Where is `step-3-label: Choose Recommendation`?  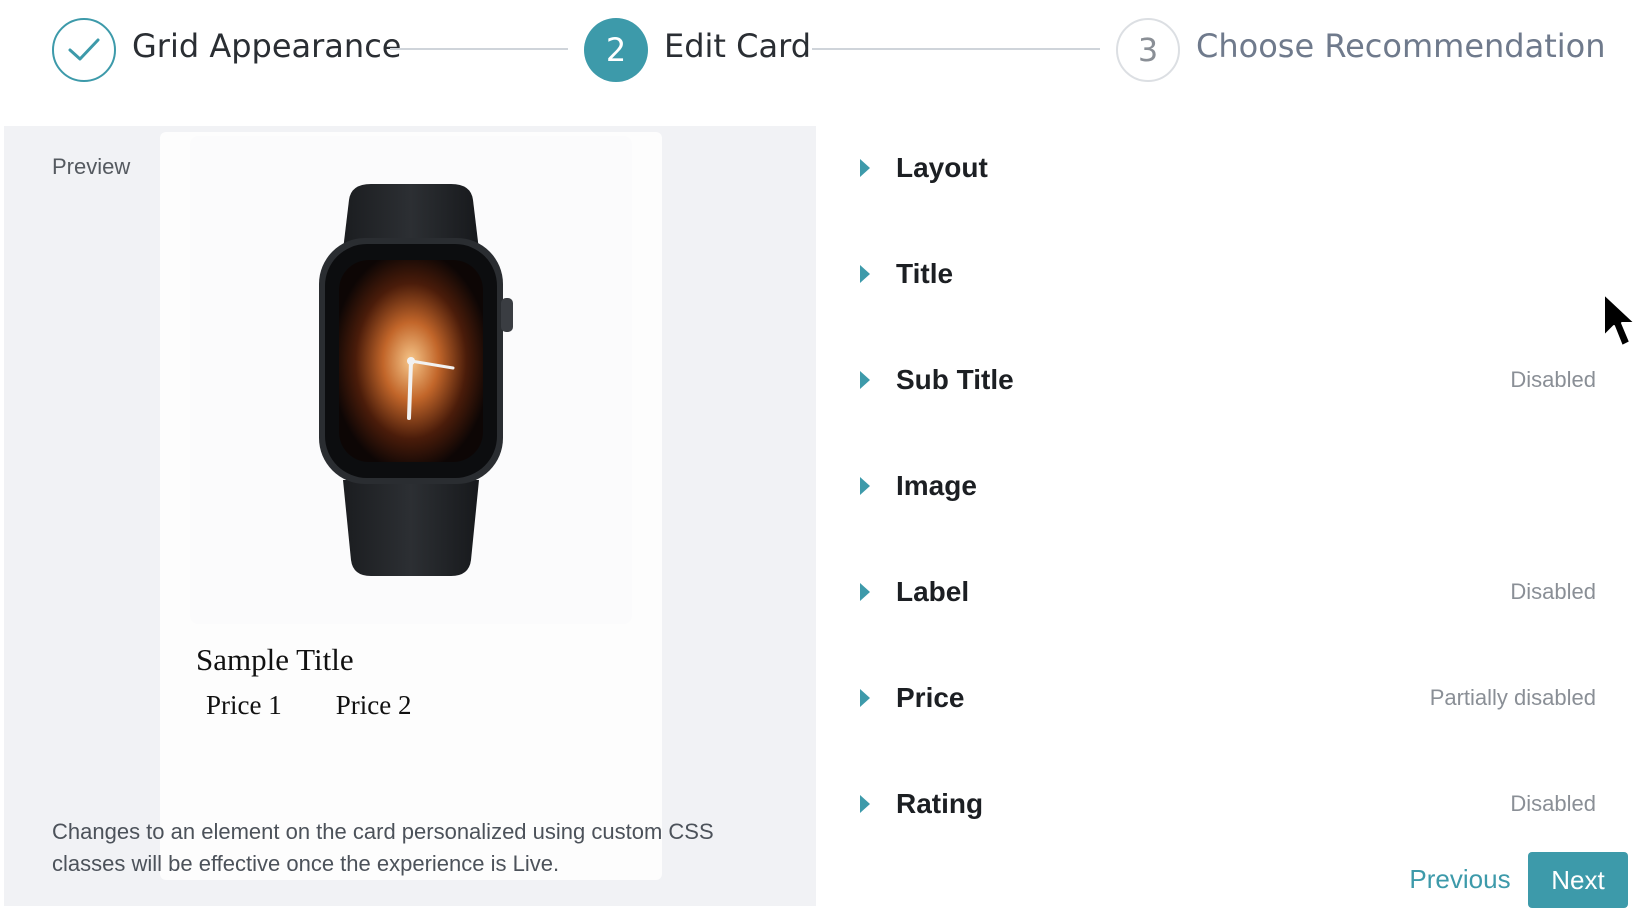 step-3-label: Choose Recommendation is located at coordinates (1401, 46).